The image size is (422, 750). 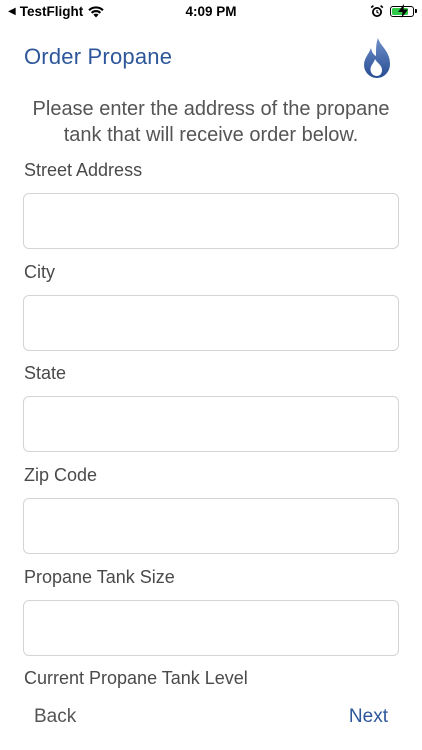 What do you see at coordinates (45, 373) in the screenshot?
I see `state-label: State` at bounding box center [45, 373].